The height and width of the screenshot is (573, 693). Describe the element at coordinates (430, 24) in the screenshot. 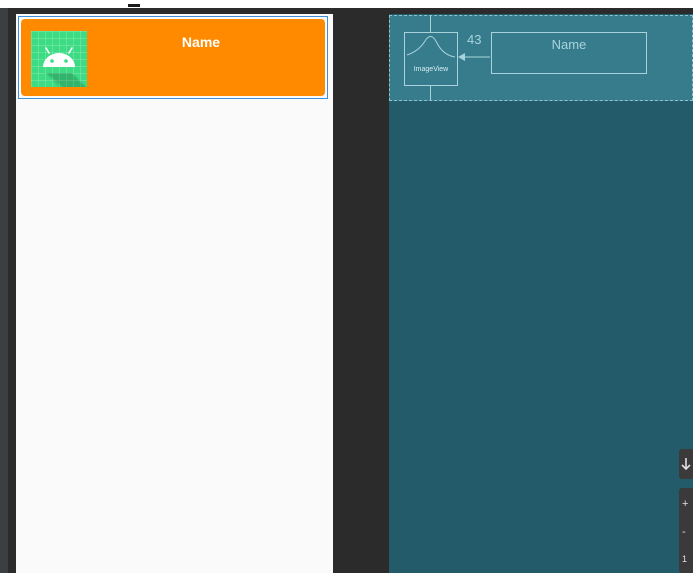

I see `constraint-line-top` at that location.